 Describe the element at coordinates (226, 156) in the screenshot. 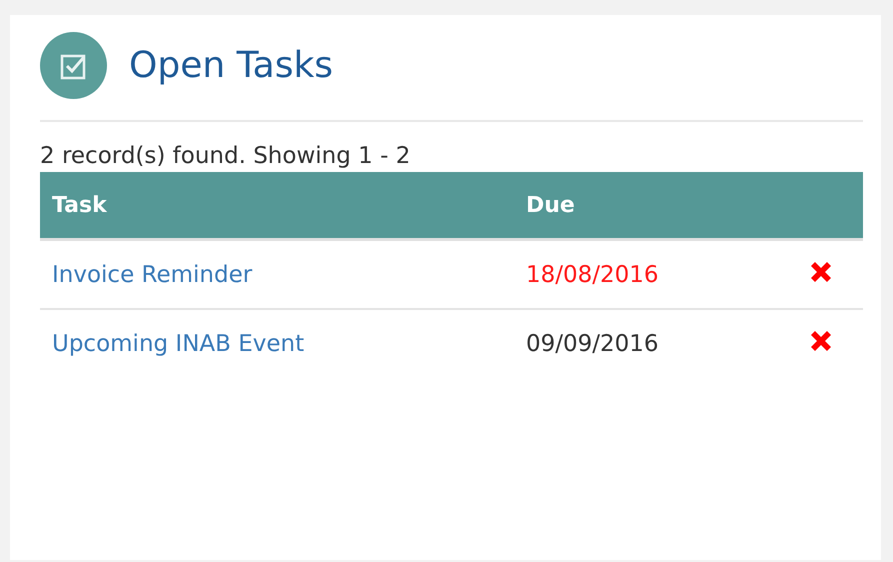

I see `record-count: 2 record(s) found. Showing 1 - 2` at that location.